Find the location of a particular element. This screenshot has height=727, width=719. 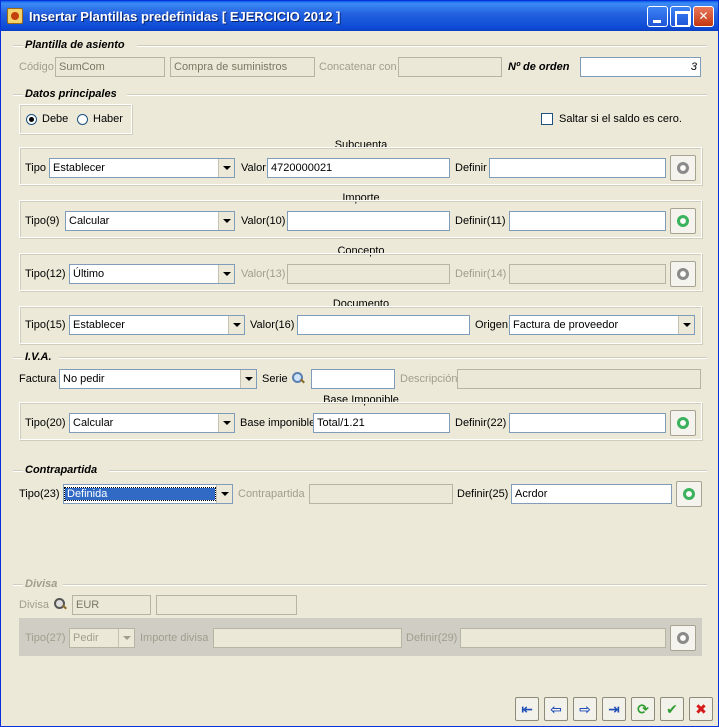

base-definir-field is located at coordinates (587, 423).